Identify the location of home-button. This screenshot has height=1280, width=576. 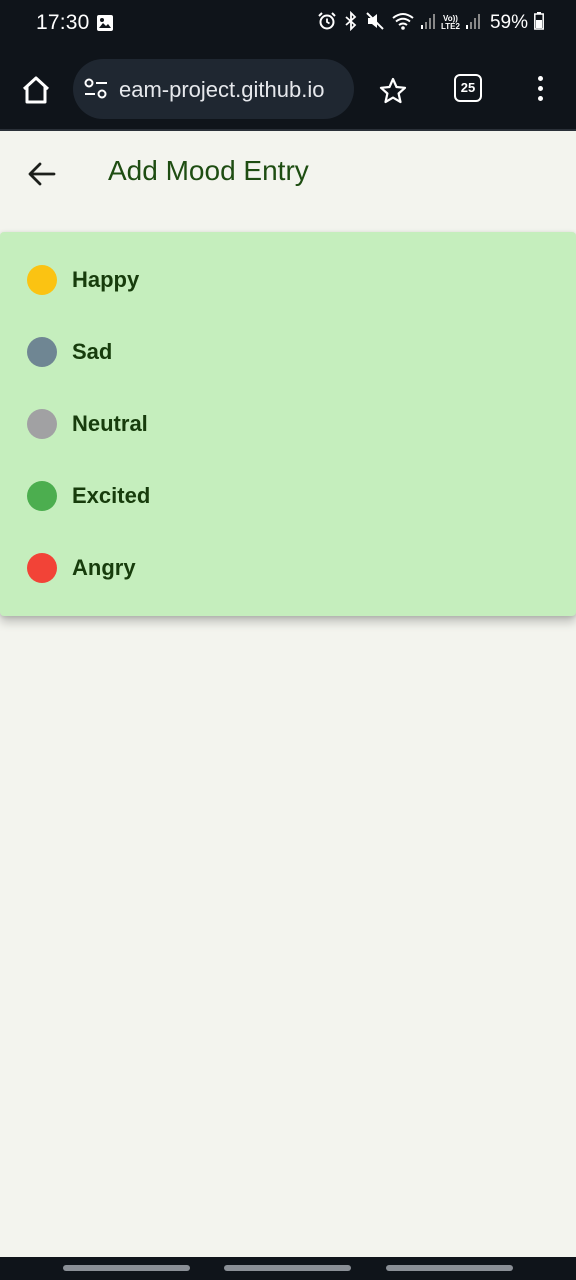
(36, 90).